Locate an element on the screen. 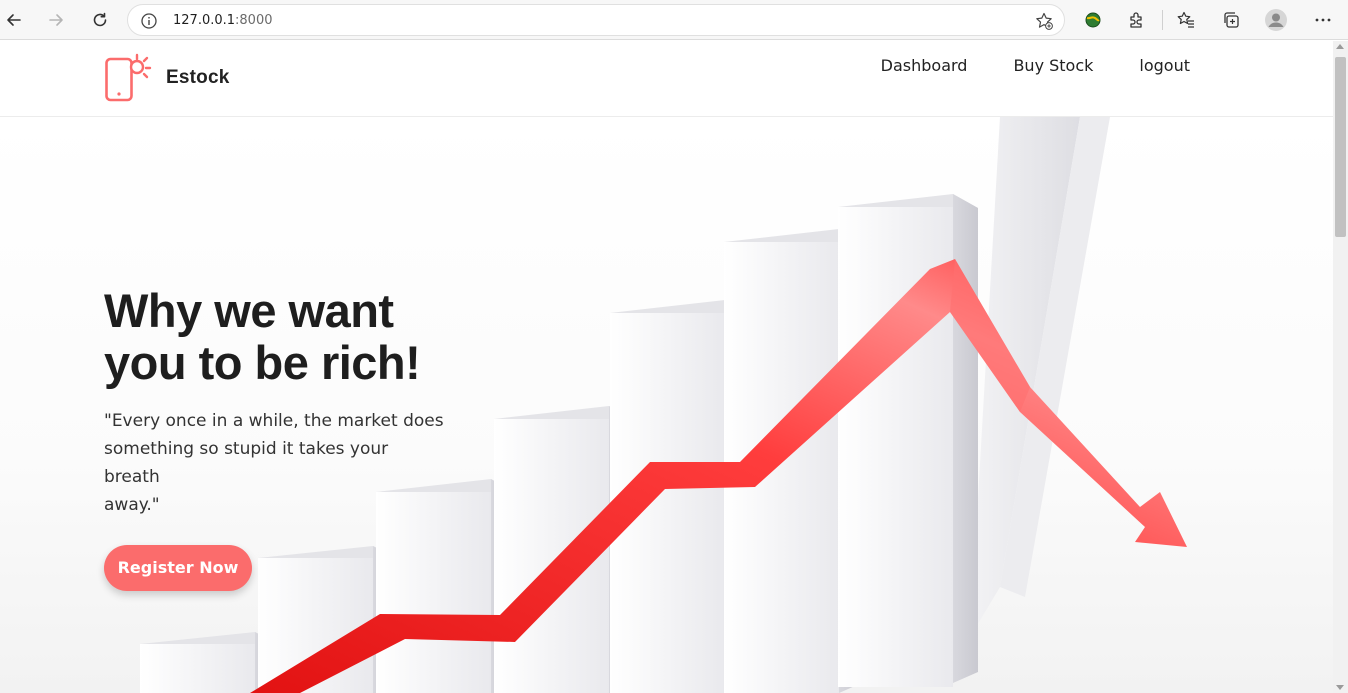  back-icon is located at coordinates (14, 20).